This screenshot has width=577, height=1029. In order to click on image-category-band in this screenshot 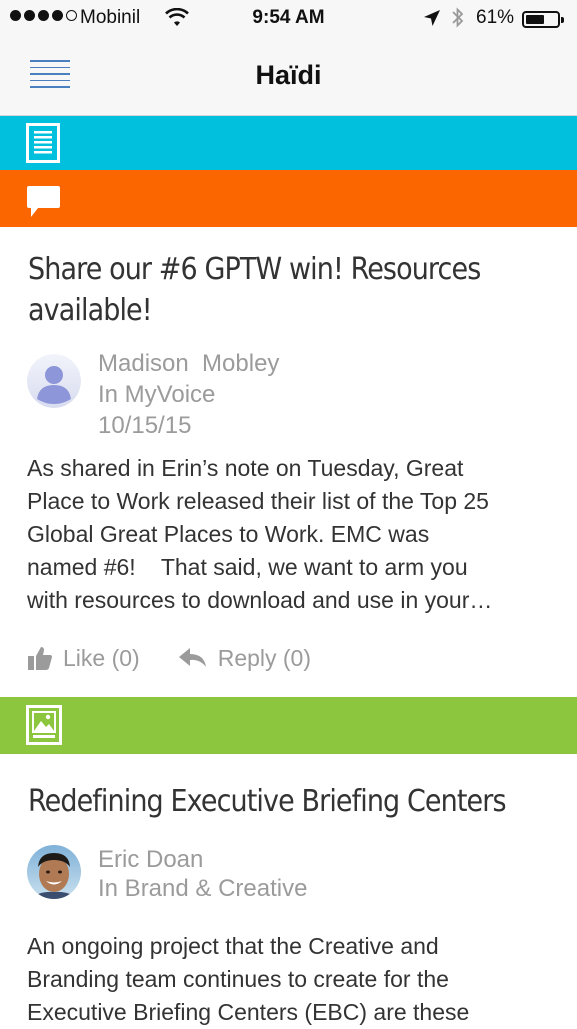, I will do `click(288, 725)`.